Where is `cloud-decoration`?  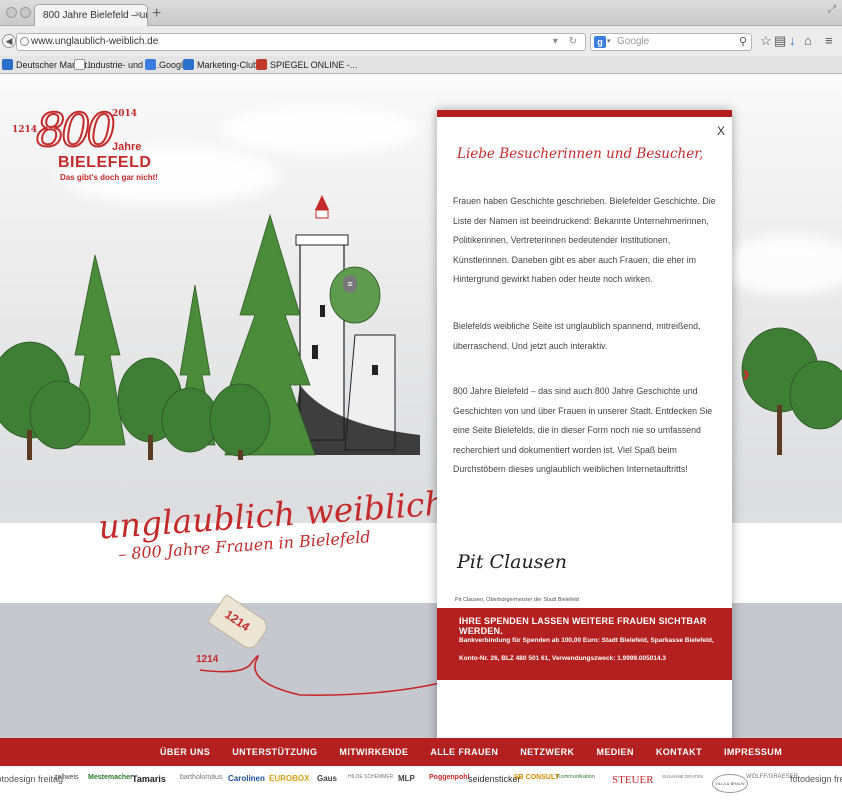 cloud-decoration is located at coordinates (320, 130).